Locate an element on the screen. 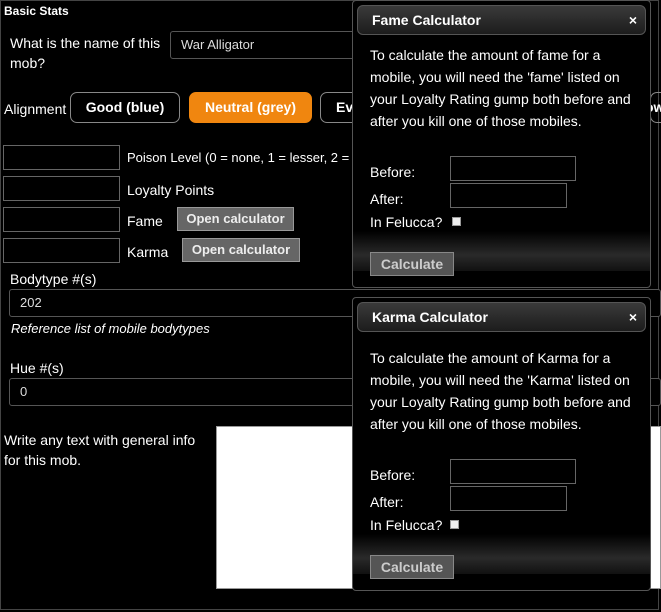  fame-after-input is located at coordinates (508, 195).